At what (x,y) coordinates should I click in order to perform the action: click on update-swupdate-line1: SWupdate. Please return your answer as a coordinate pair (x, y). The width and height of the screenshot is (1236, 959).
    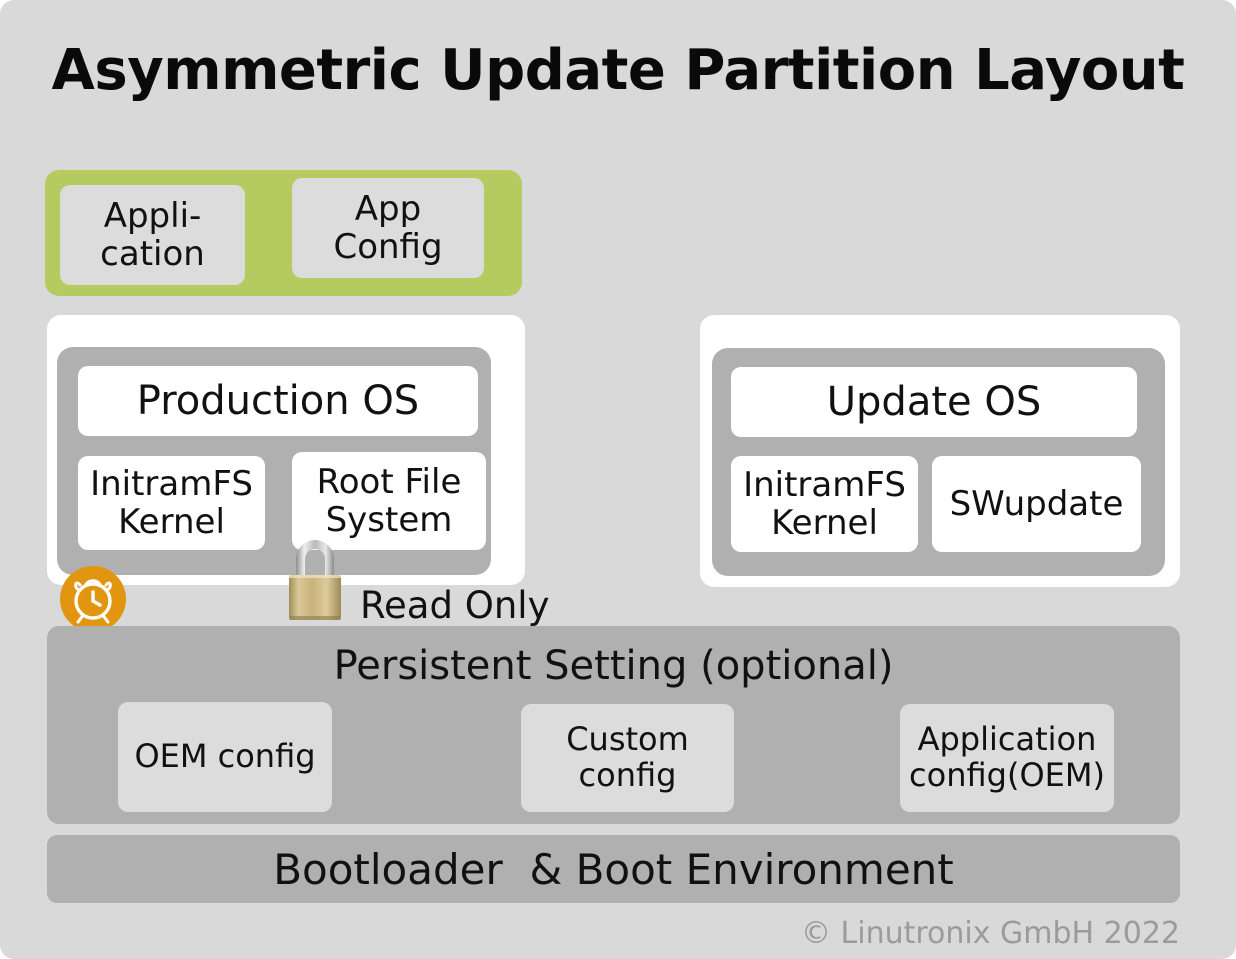
    Looking at the image, I should click on (1036, 503).